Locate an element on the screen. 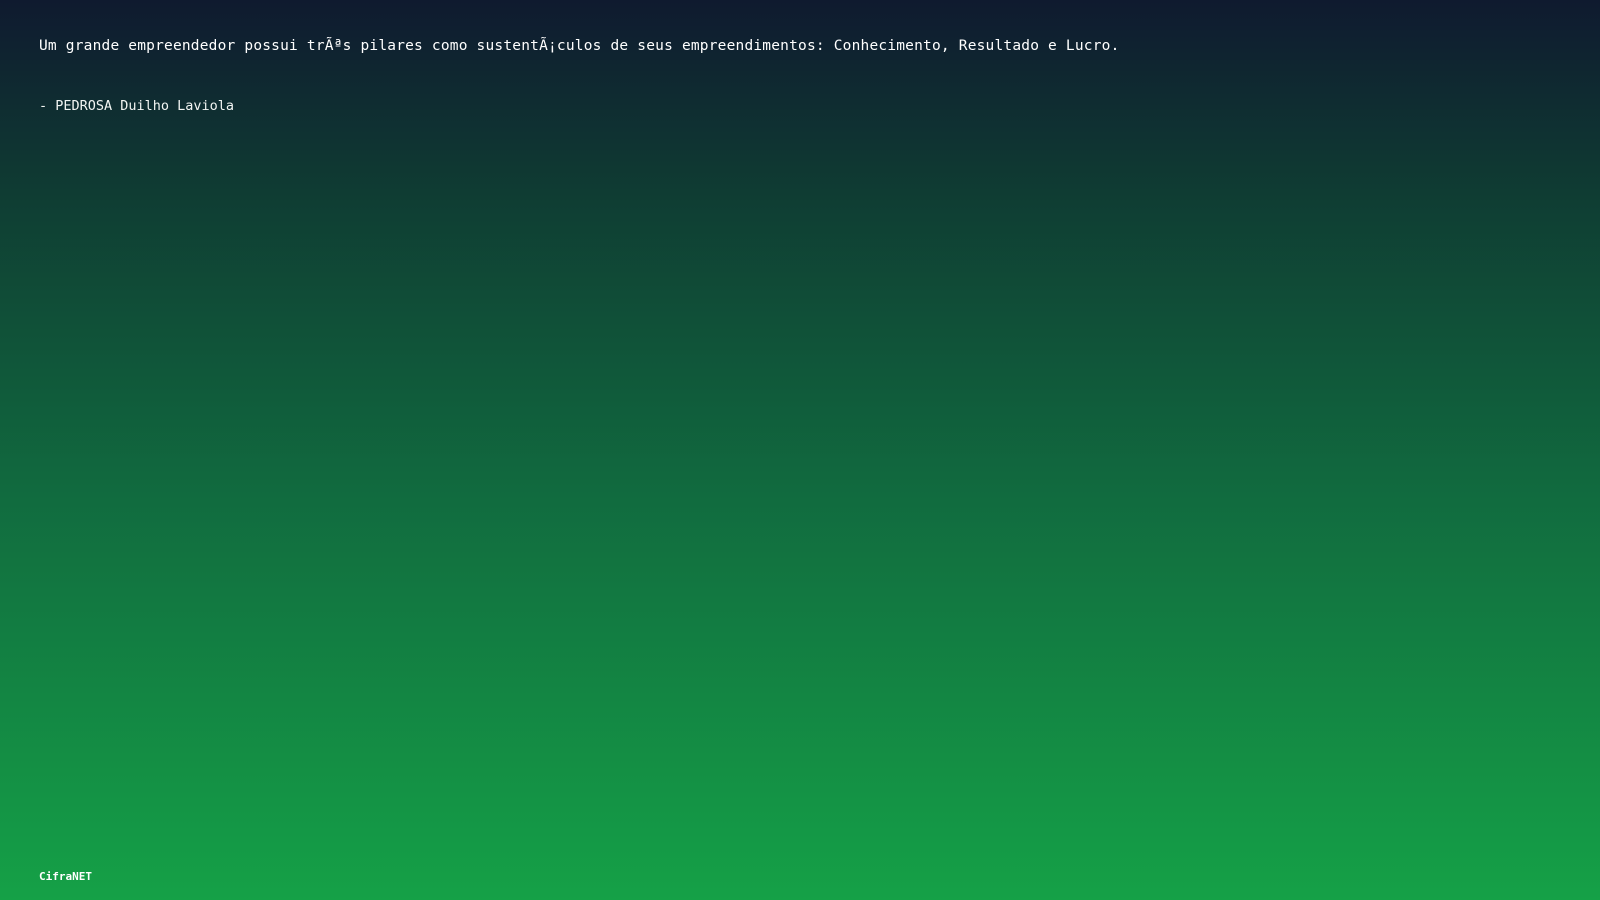 This screenshot has height=900, width=1600. quote-author: - PEDROSA Duilho Laviola is located at coordinates (137, 106).